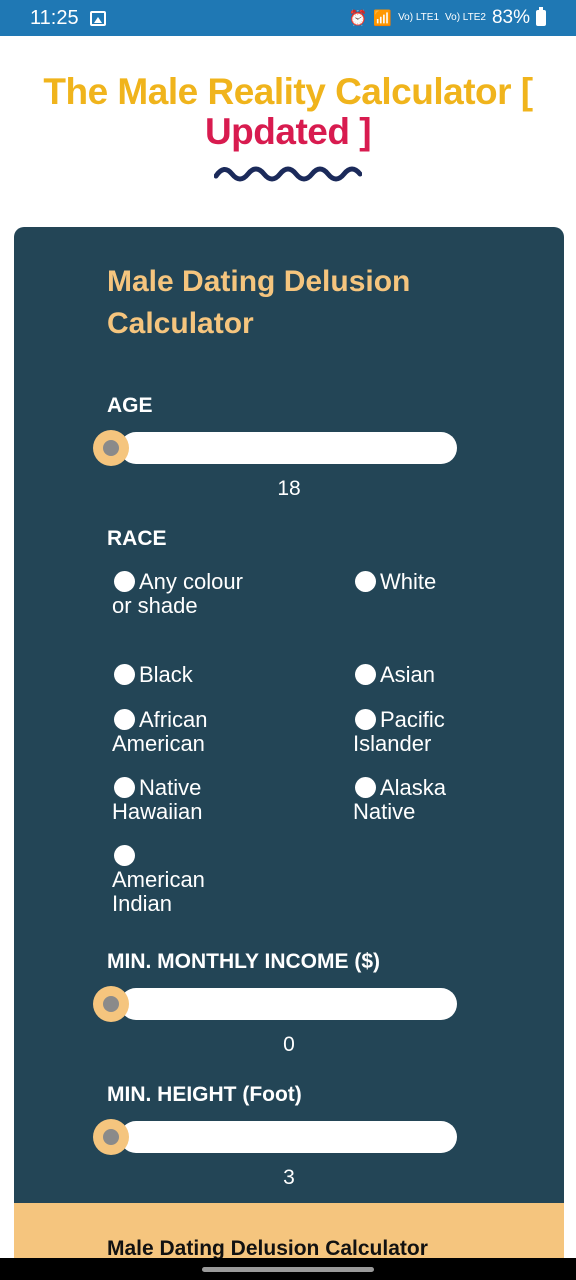  Describe the element at coordinates (187, 800) in the screenshot. I see `race-option-native-hawaiian: Native Hawaiian` at that location.